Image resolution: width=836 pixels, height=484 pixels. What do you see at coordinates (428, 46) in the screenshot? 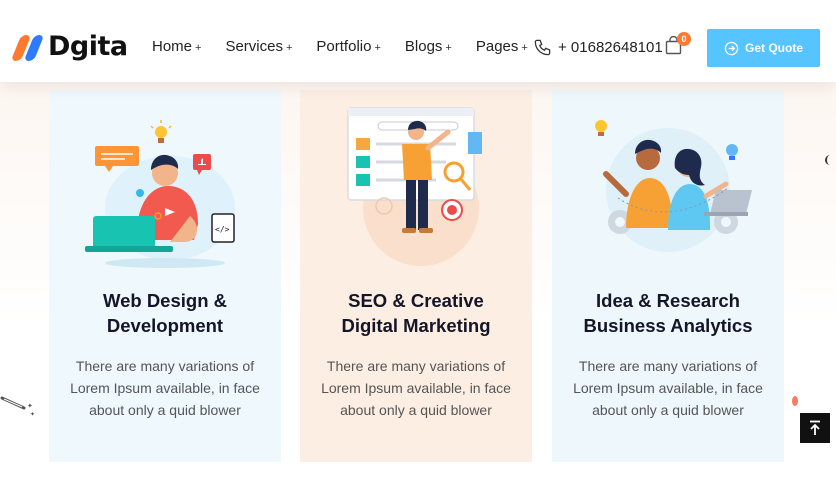
I see `nav-item-blogs: Blogs +` at bounding box center [428, 46].